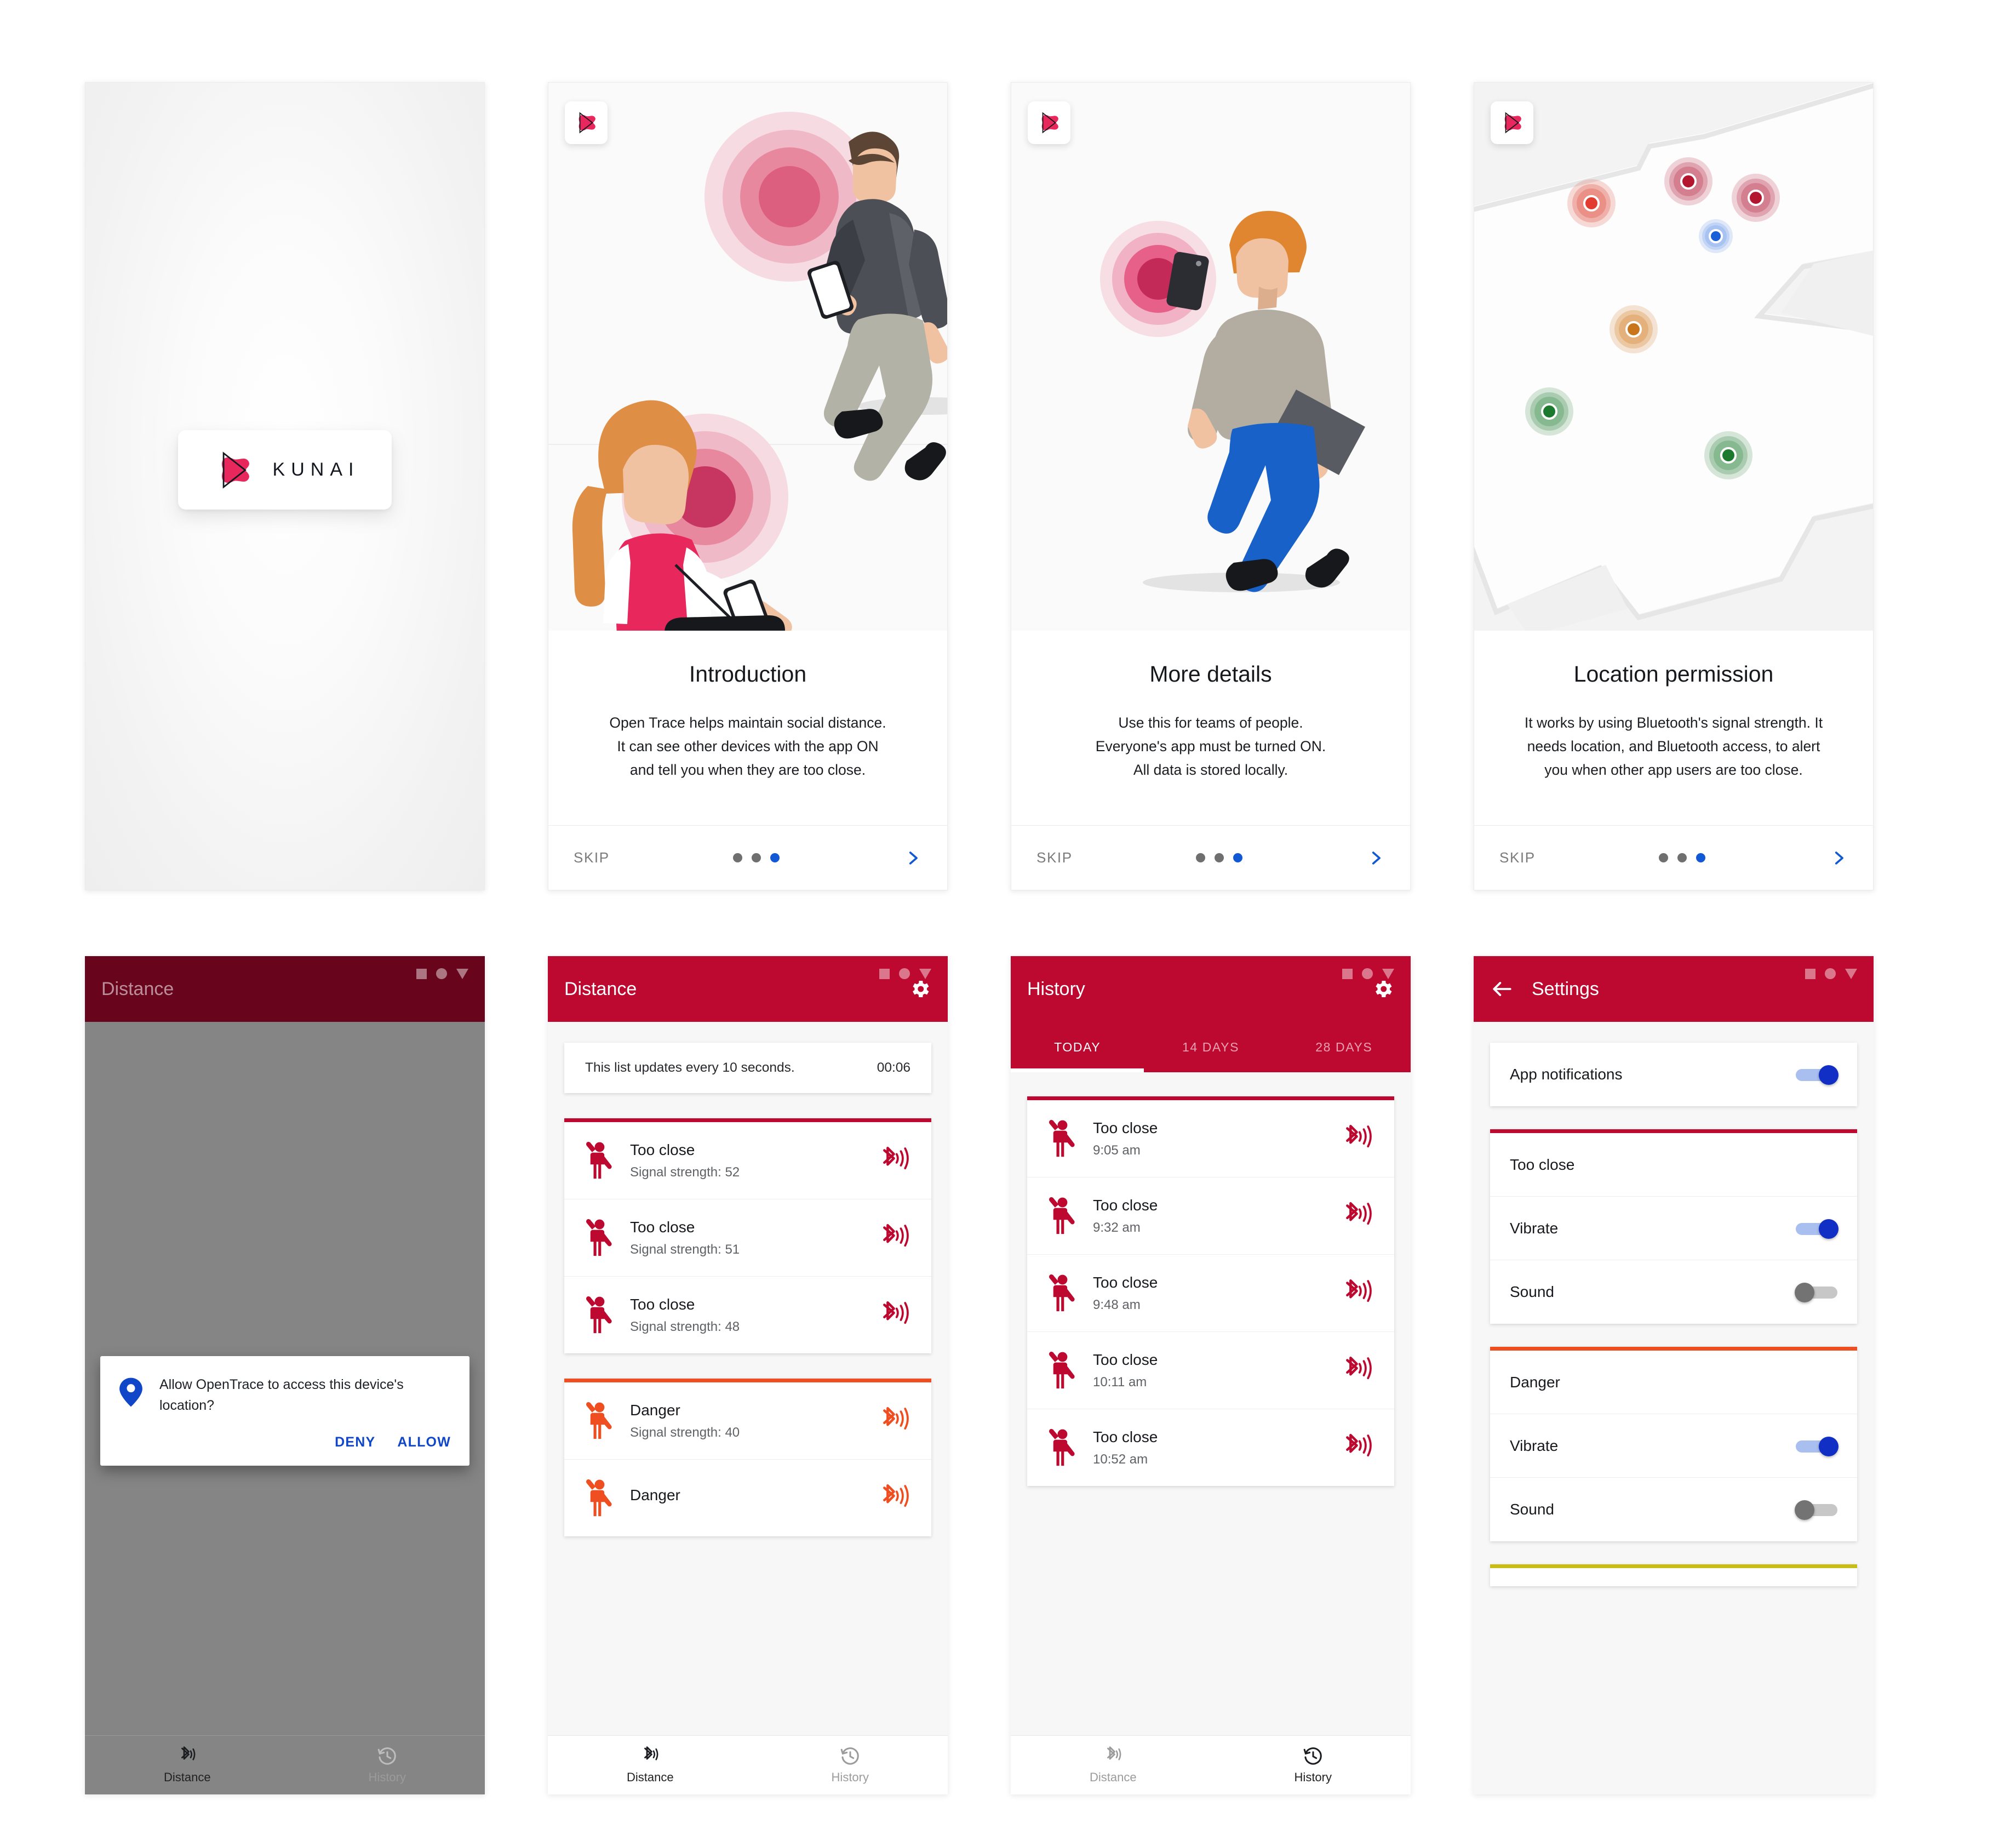 The width and height of the screenshot is (2016, 1841). I want to click on list-item: Too close 10:11 am, so click(1210, 1371).